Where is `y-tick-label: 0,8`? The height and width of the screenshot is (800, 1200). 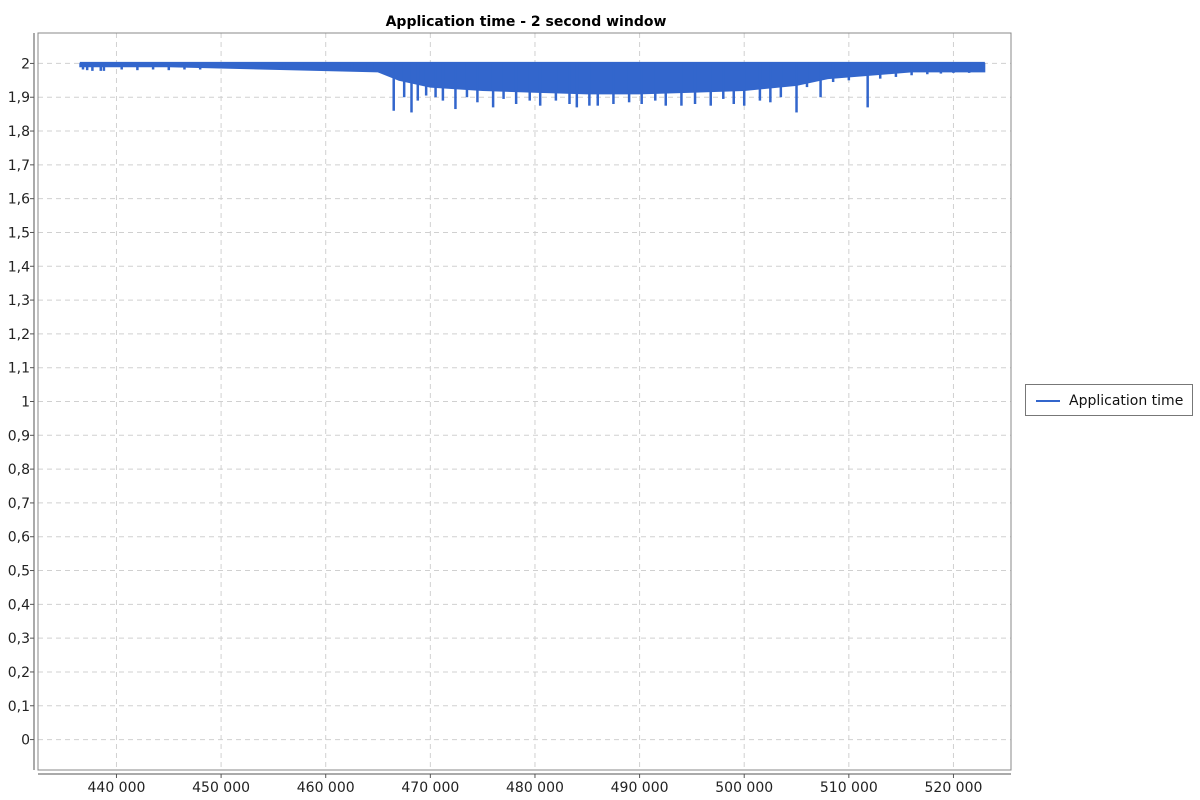 y-tick-label: 0,8 is located at coordinates (19, 470).